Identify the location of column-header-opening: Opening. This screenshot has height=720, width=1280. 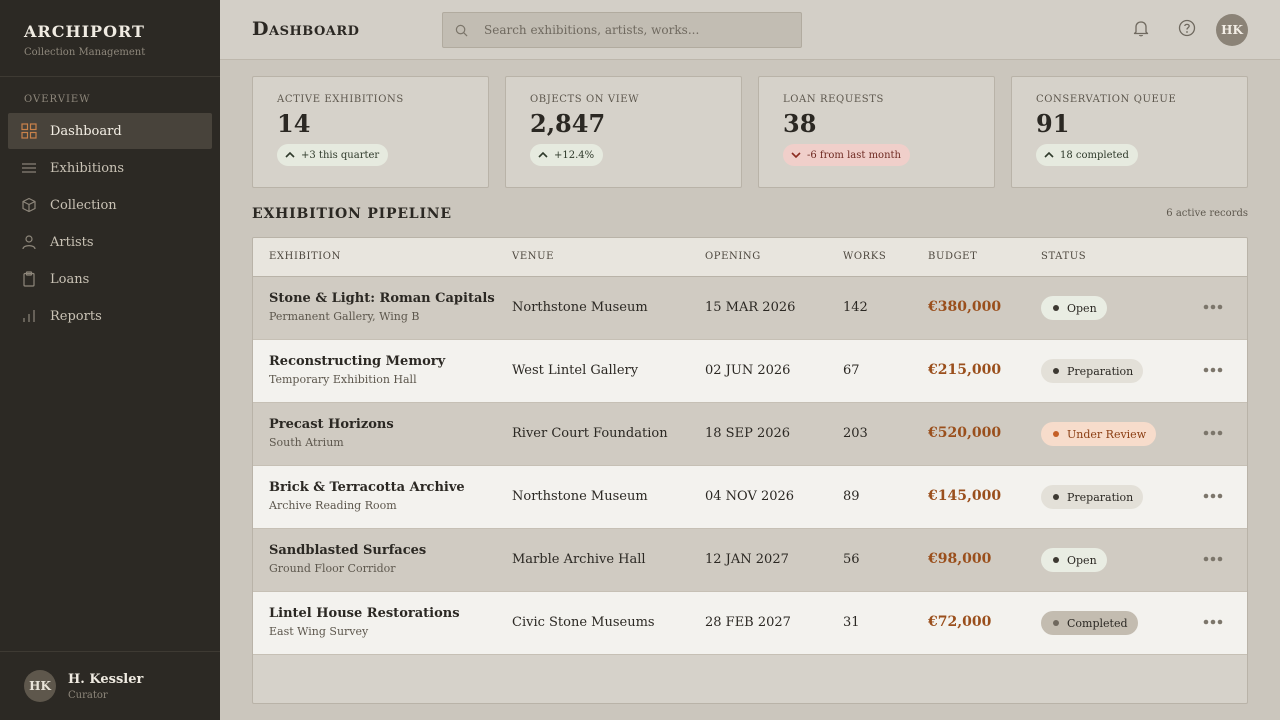
(733, 256).